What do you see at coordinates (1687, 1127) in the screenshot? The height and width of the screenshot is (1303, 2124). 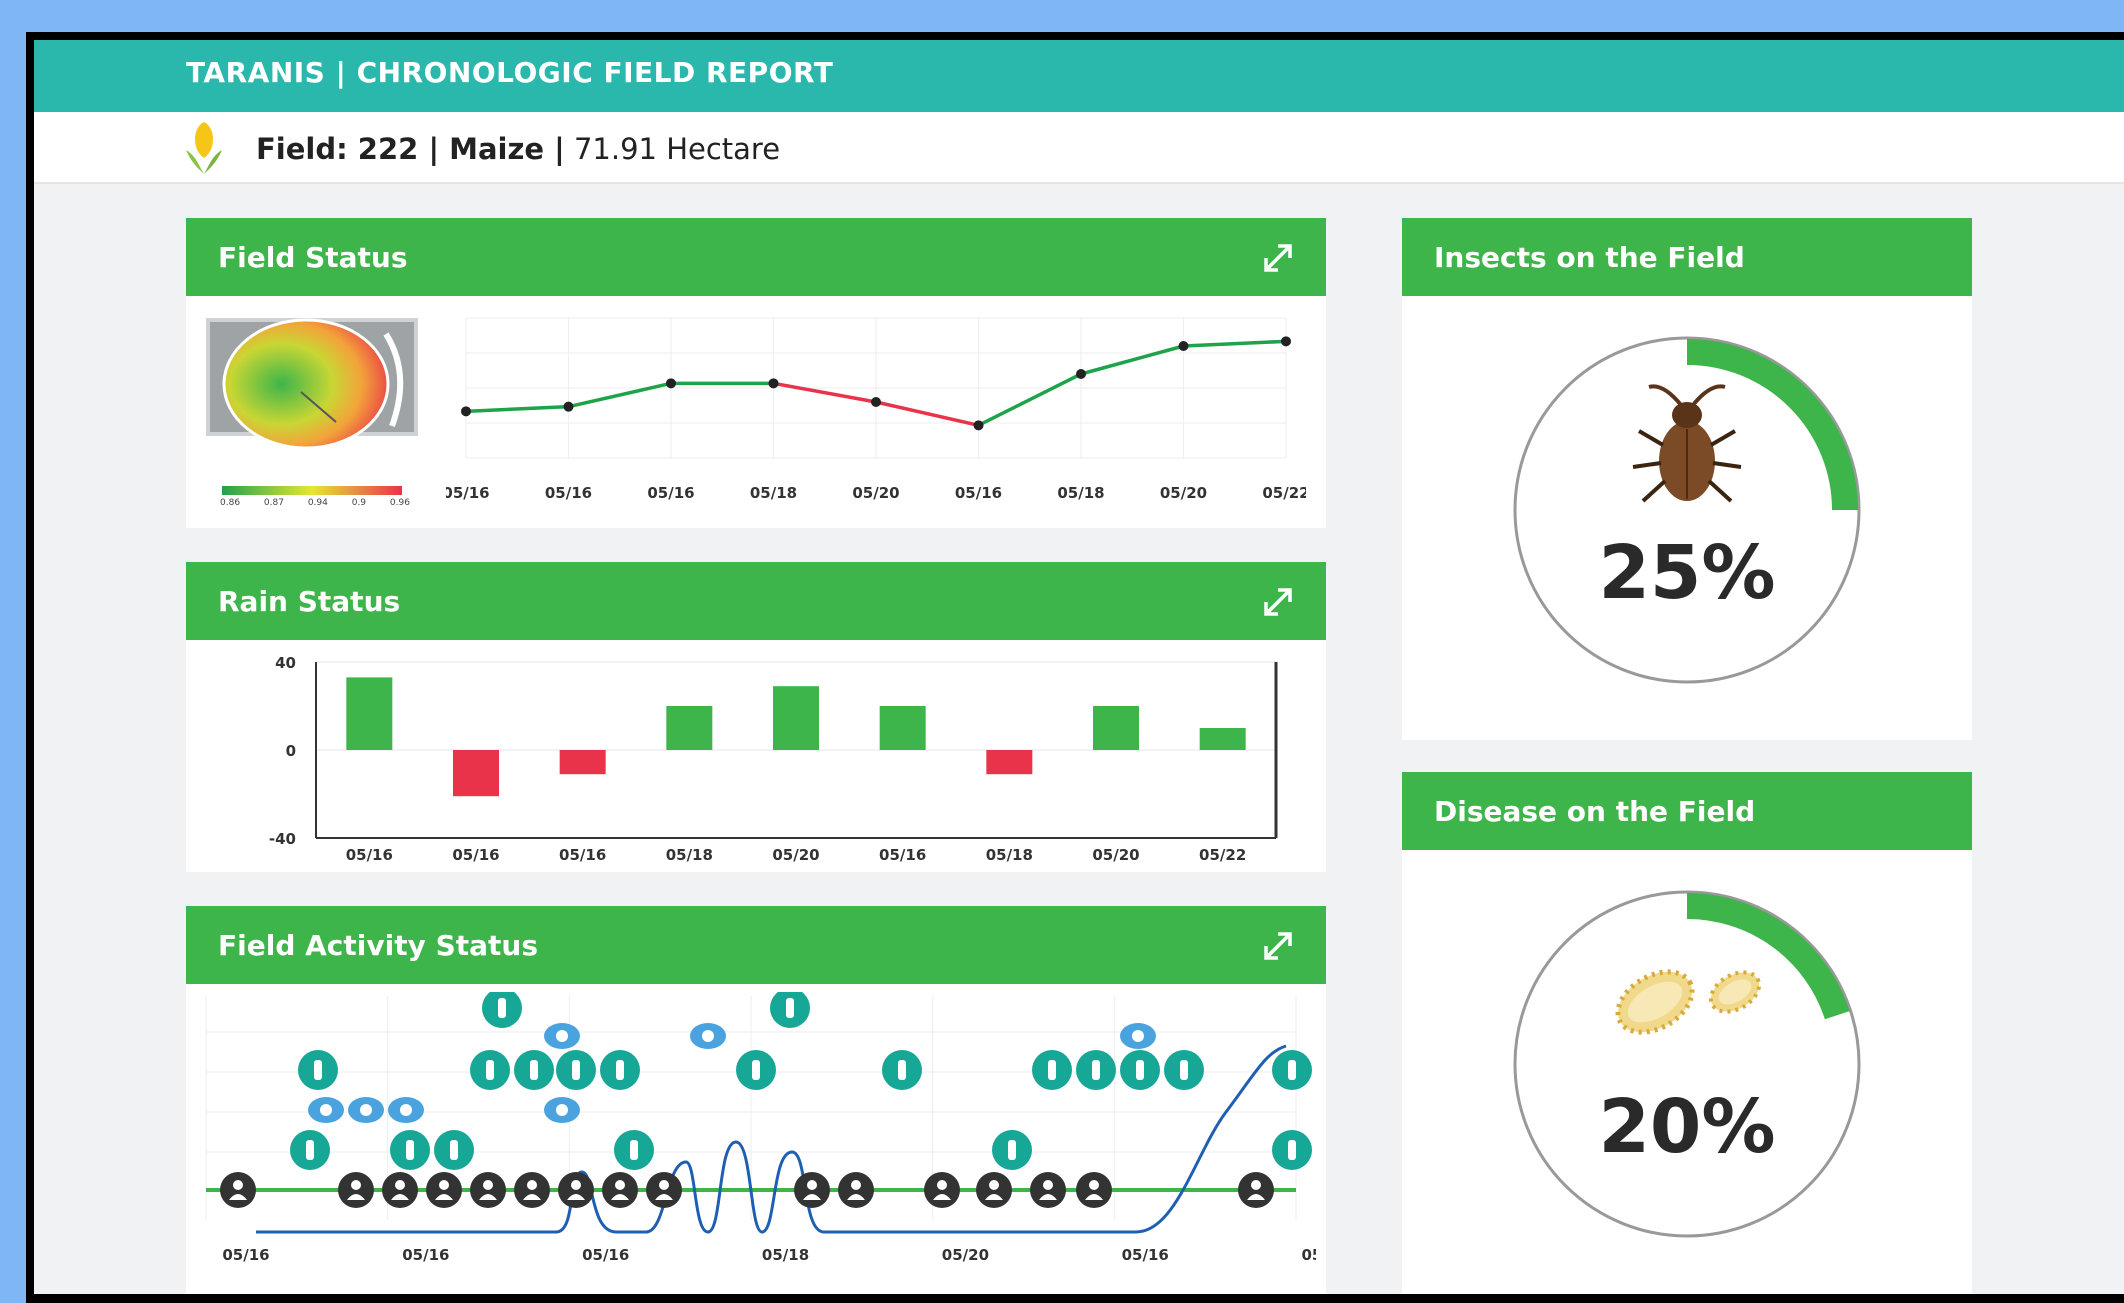 I see `disease-percent: 20%` at bounding box center [1687, 1127].